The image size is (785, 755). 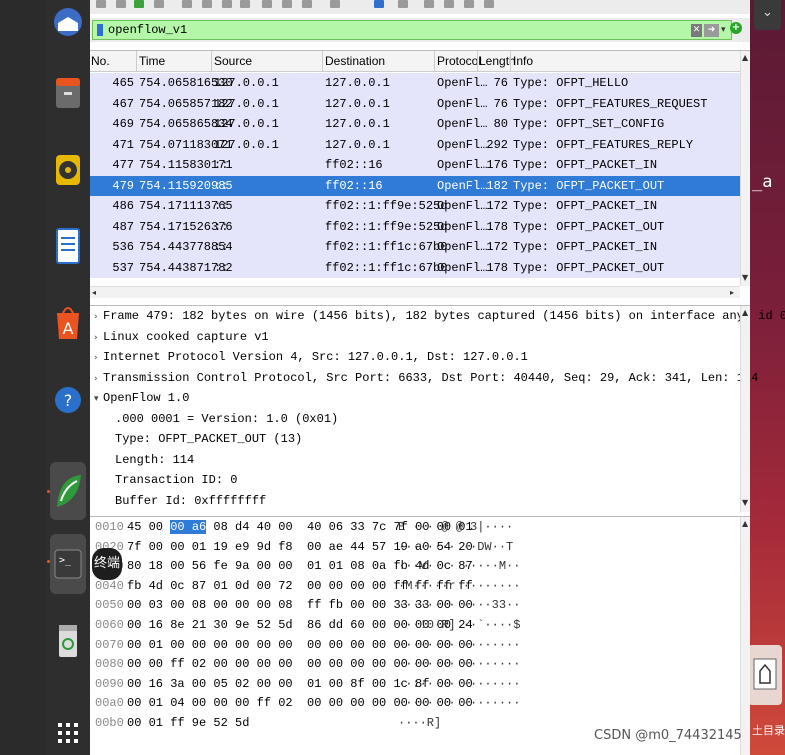 I want to click on files-icon, so click(x=68, y=92).